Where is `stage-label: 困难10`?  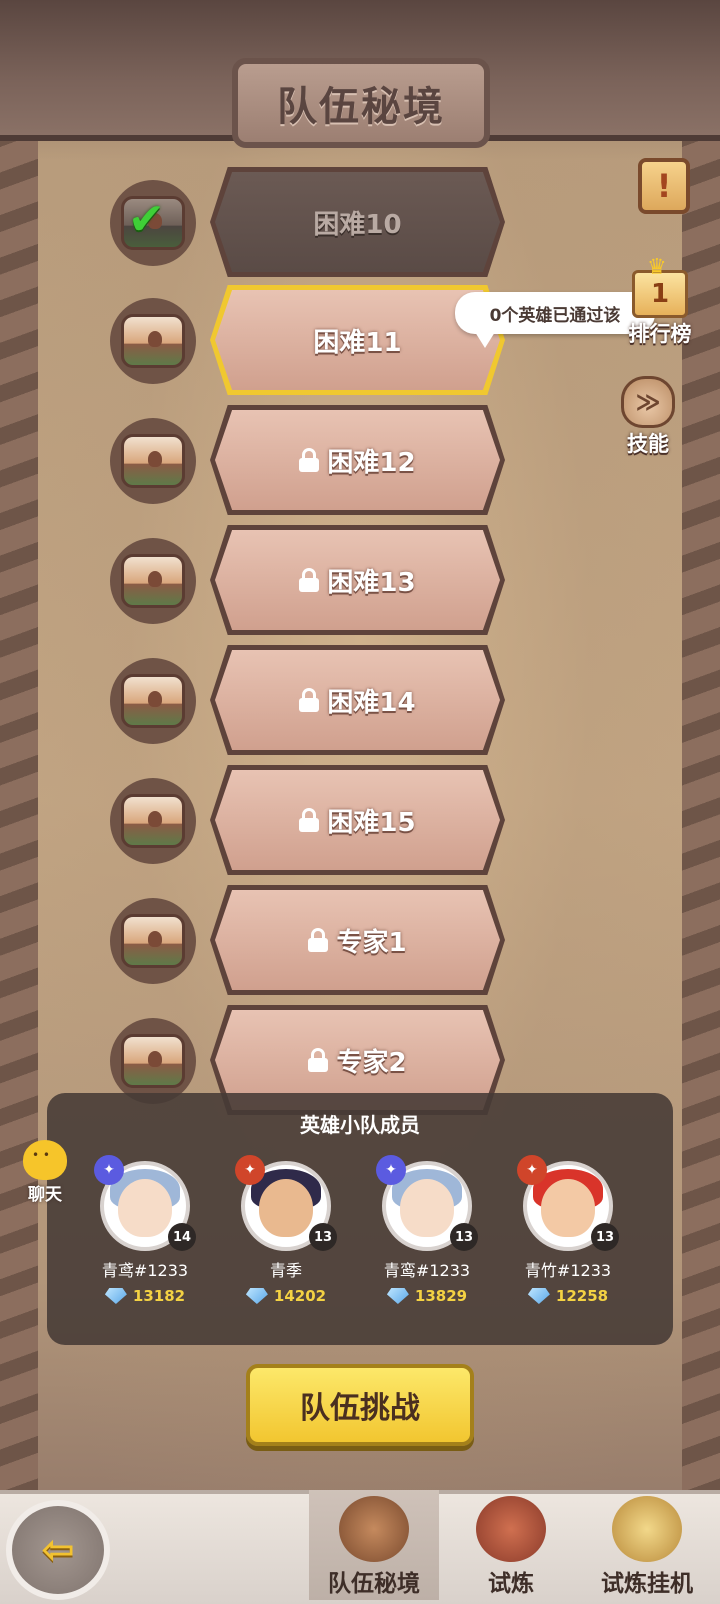 stage-label: 困难10 is located at coordinates (357, 224).